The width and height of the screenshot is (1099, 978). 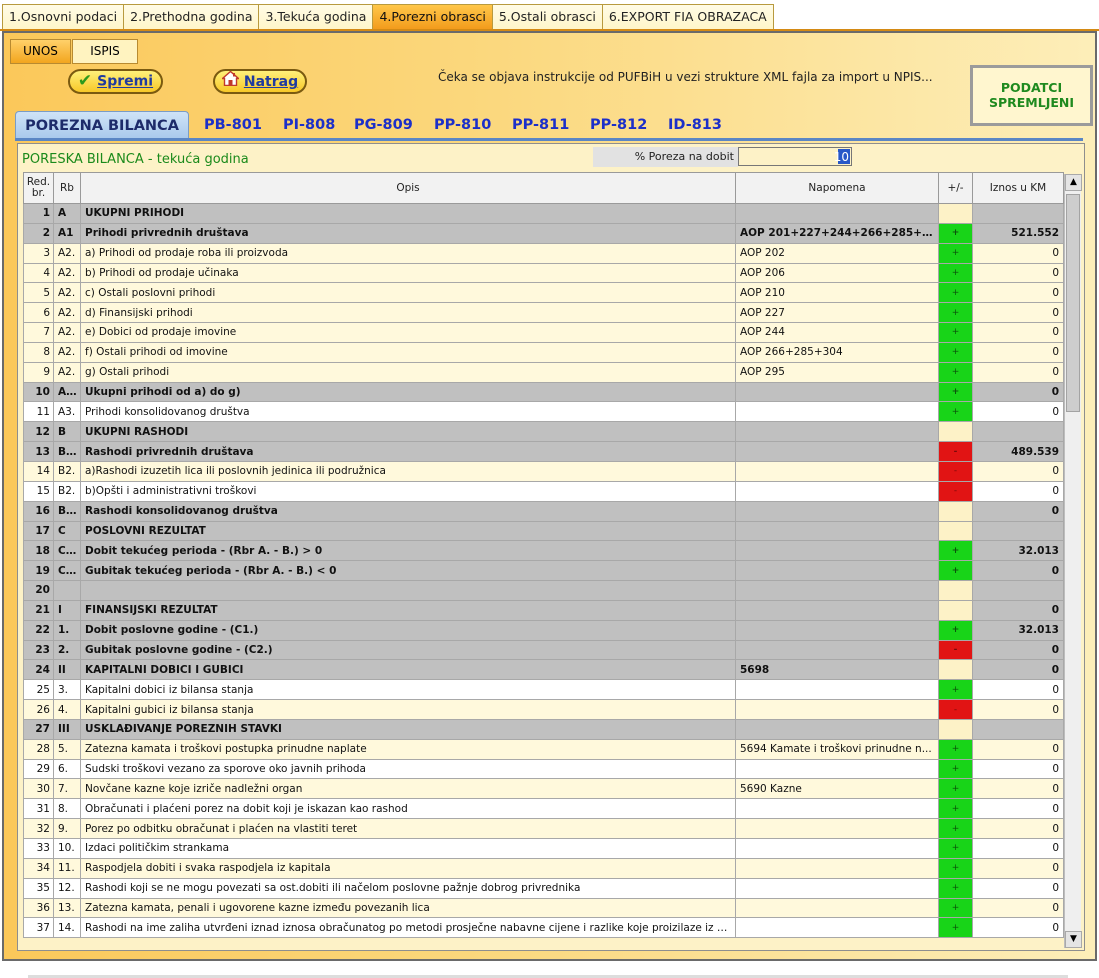 I want to click on table-row: 27 III USKLAĐIVANJE POREZNIH STAVKI, so click(x=543, y=729).